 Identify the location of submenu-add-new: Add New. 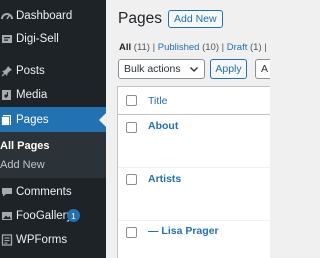
(22, 165).